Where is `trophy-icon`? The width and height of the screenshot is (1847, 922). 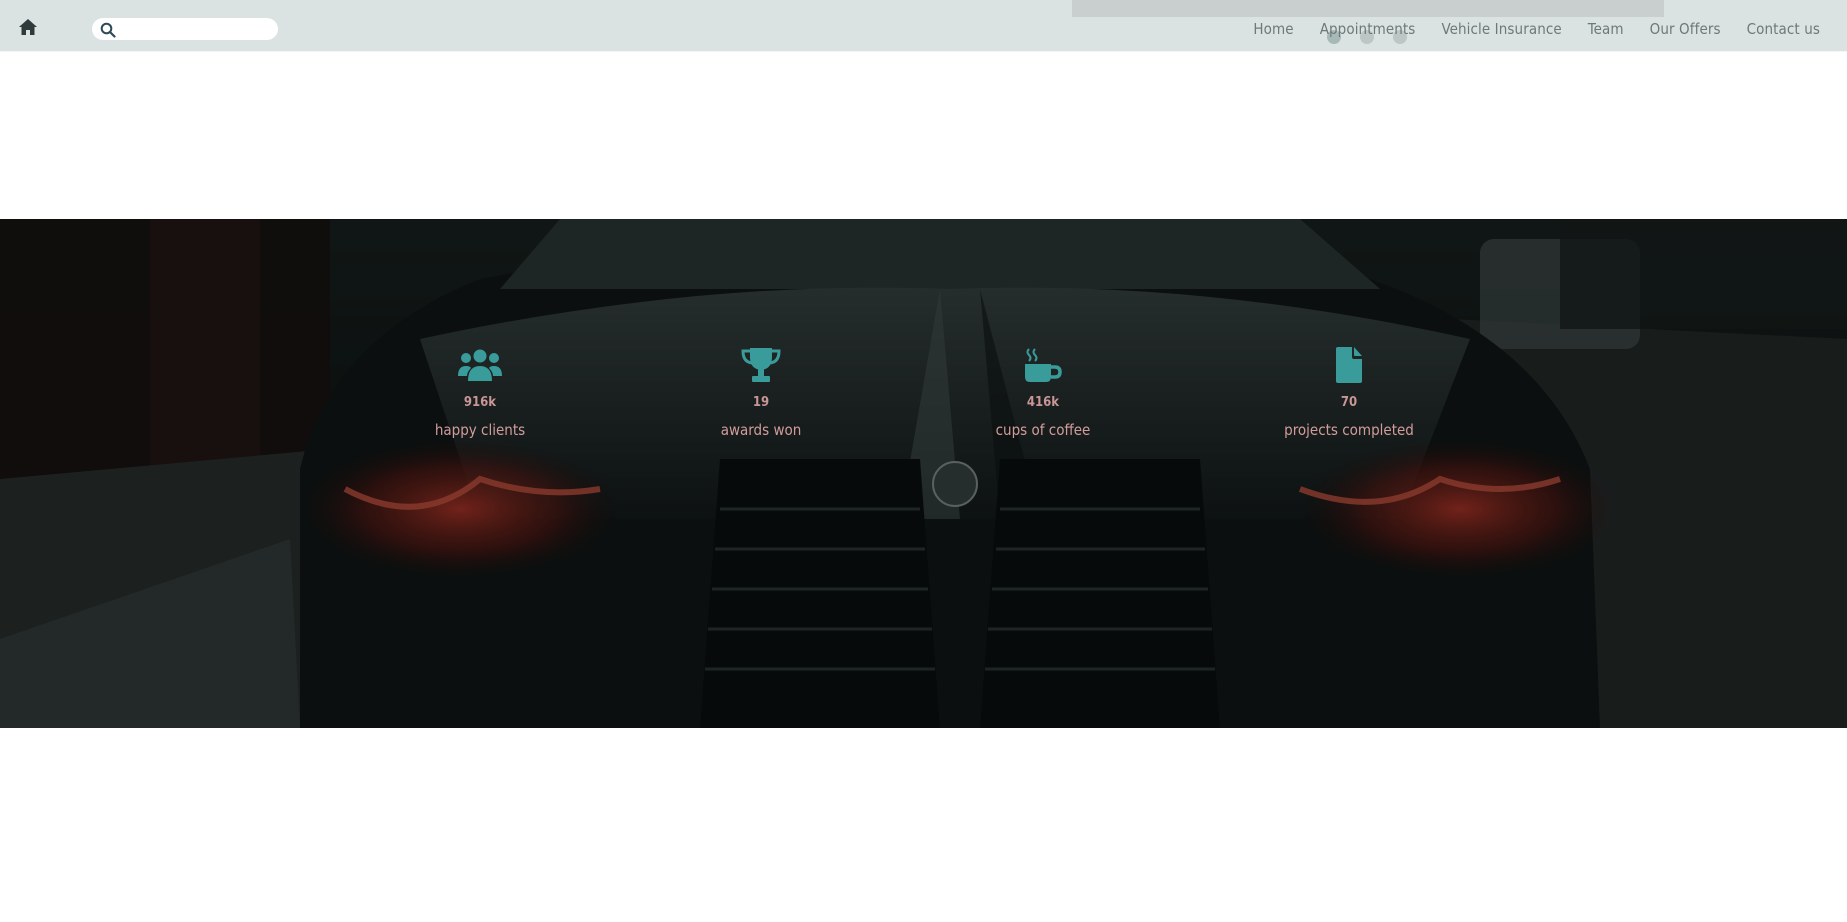
trophy-icon is located at coordinates (761, 365).